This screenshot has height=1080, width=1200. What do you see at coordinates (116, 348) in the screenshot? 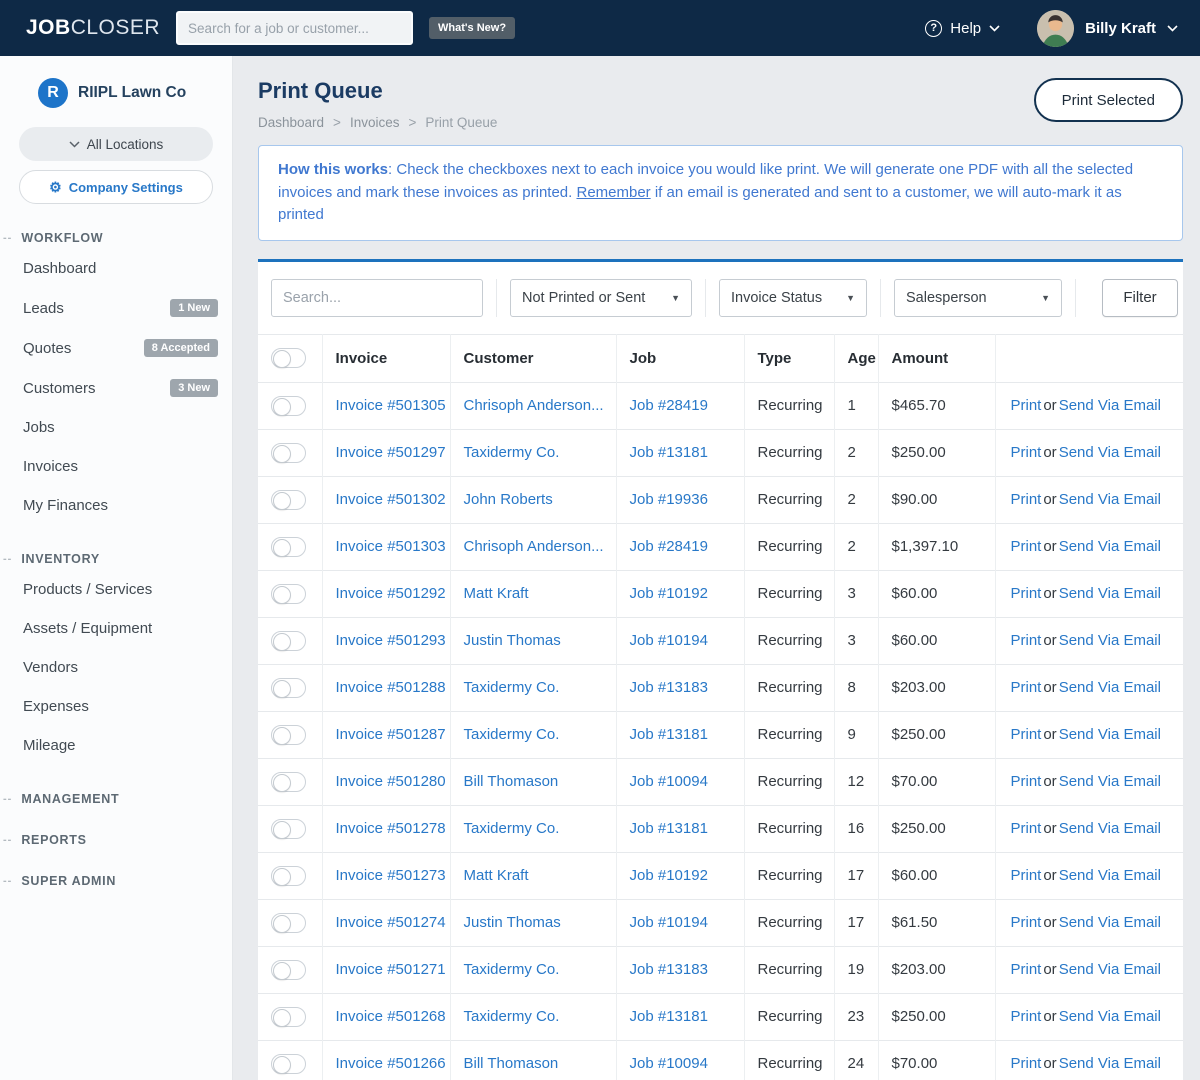
I see `sidebar-item-quotes: Quotes 8 Accepted` at bounding box center [116, 348].